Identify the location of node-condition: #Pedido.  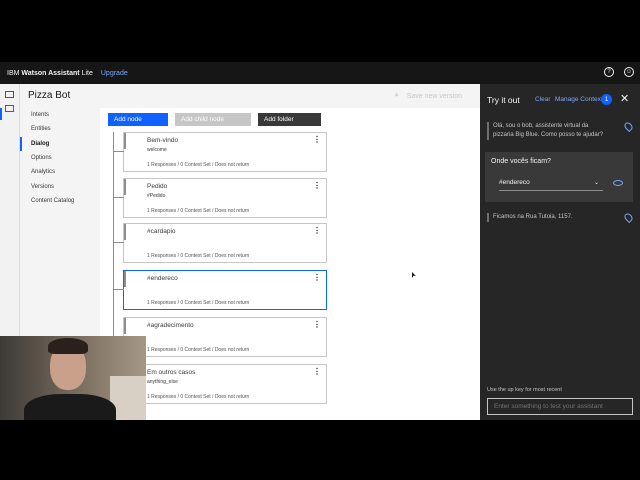
(156, 196).